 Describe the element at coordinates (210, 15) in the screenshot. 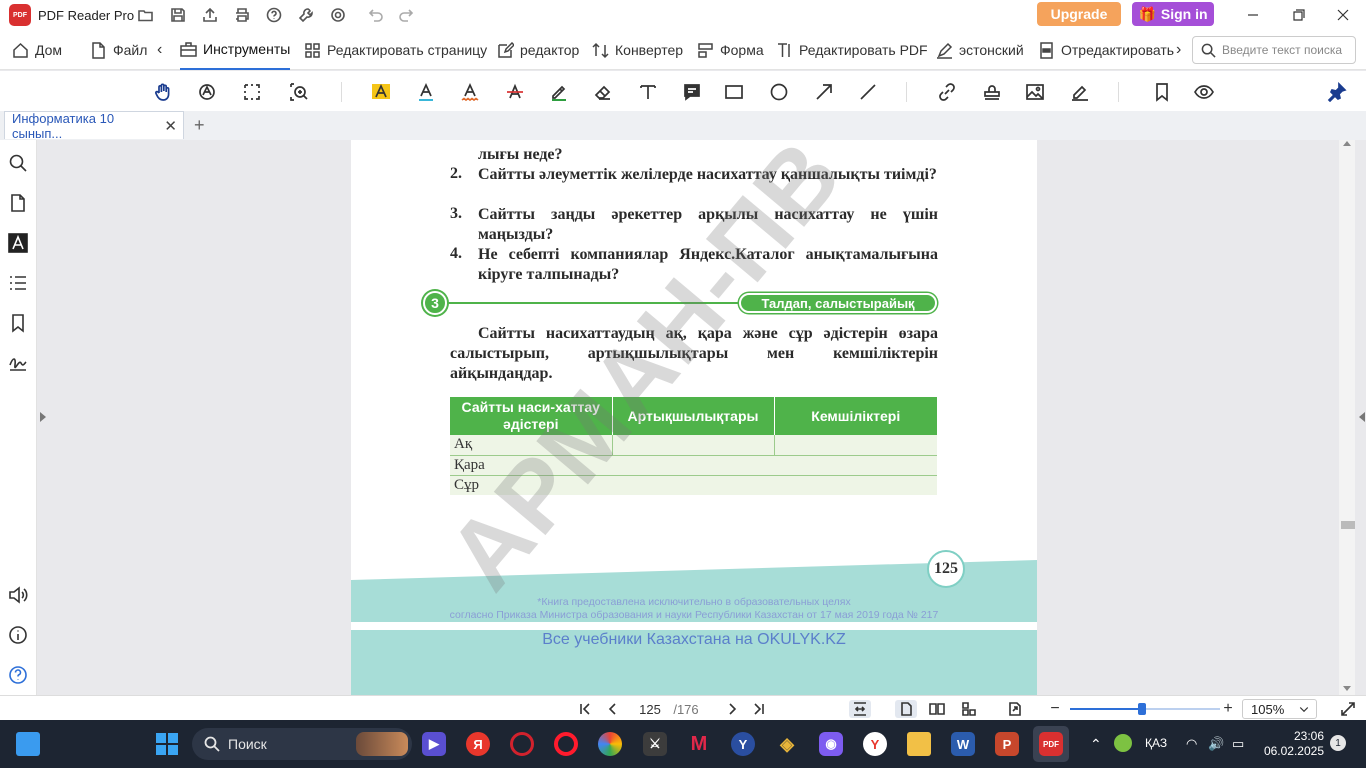

I see `share-icon` at that location.